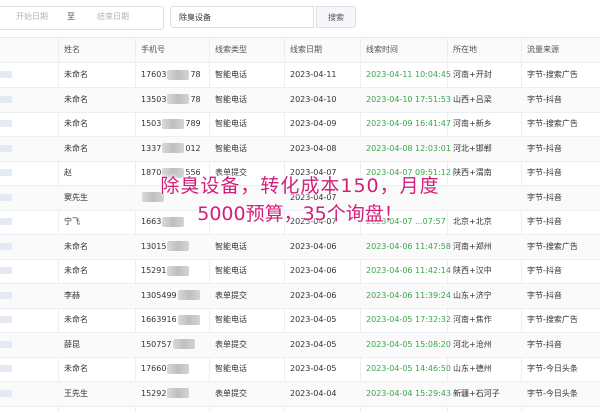 The width and height of the screenshot is (600, 412). Describe the element at coordinates (552, 393) in the screenshot. I see `cell-traffic-source: 字节-今日头条` at that location.